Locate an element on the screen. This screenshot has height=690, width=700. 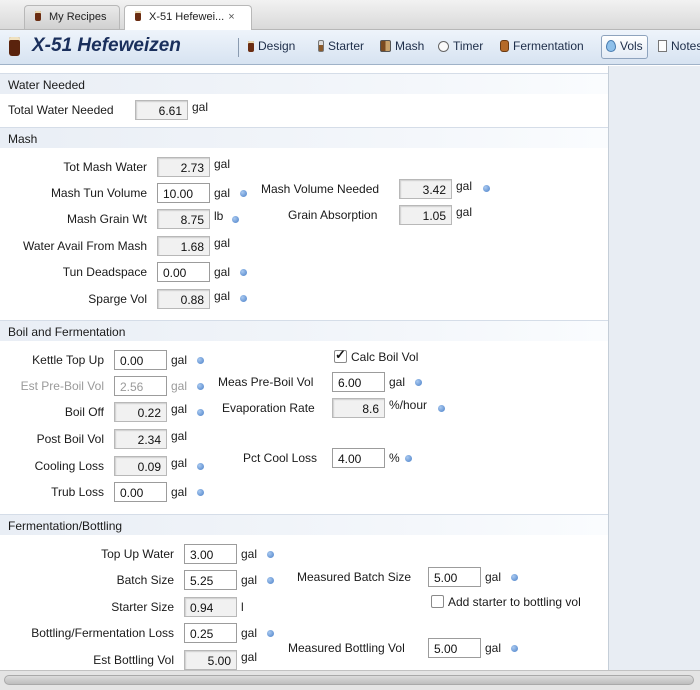
add-starter-checkbox is located at coordinates (437, 601).